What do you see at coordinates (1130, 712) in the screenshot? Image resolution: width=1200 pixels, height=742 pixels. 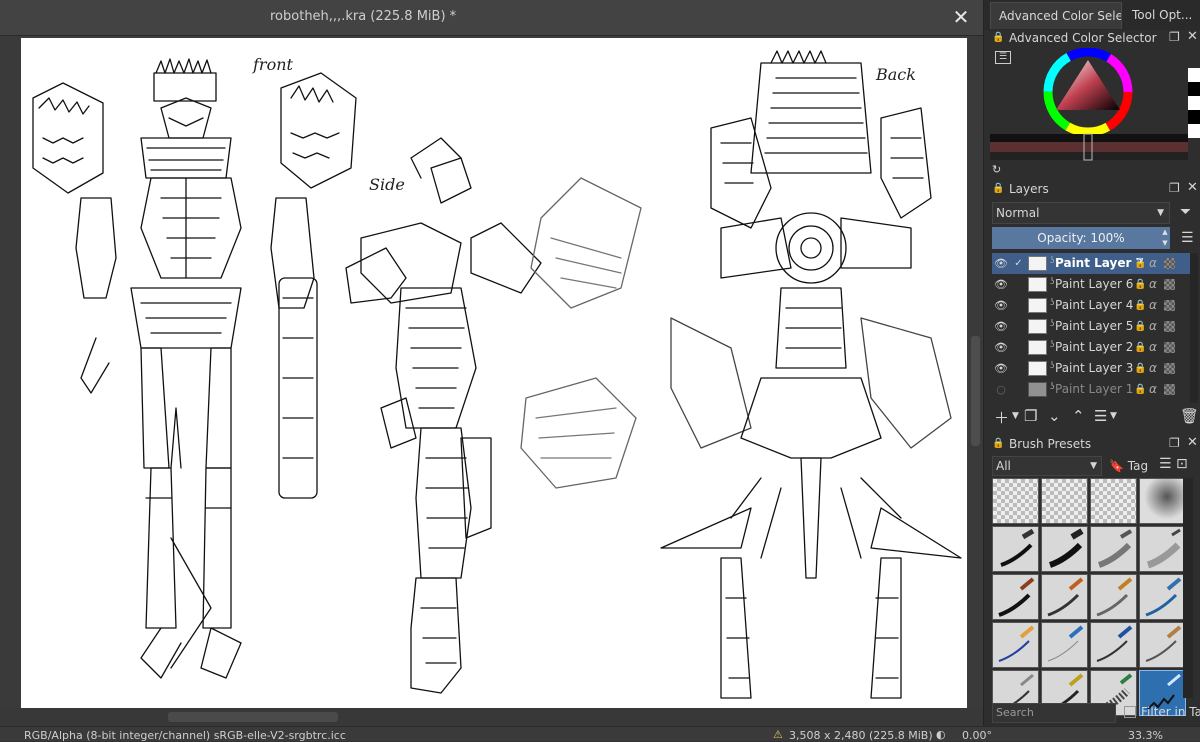 I see `filter-in-tag-checkbox: ✓` at bounding box center [1130, 712].